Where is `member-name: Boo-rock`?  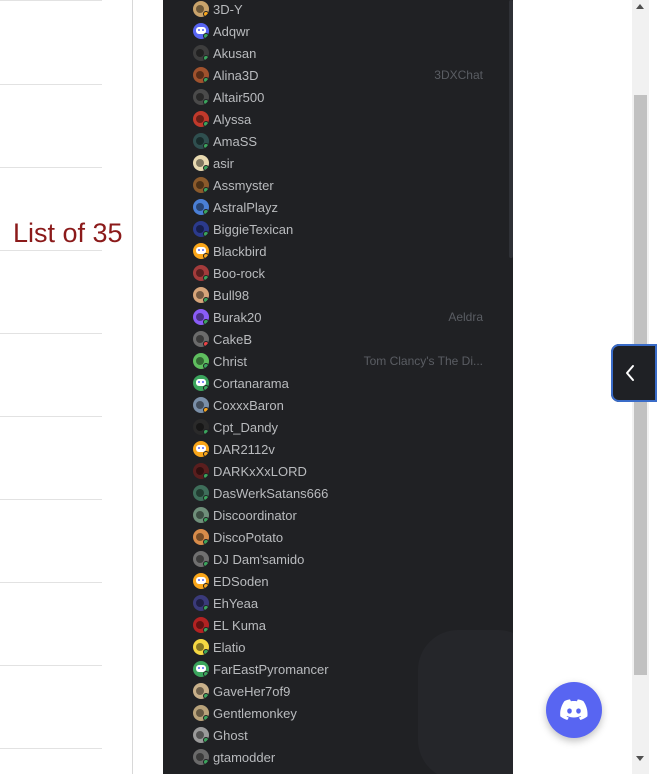 member-name: Boo-rock is located at coordinates (239, 273).